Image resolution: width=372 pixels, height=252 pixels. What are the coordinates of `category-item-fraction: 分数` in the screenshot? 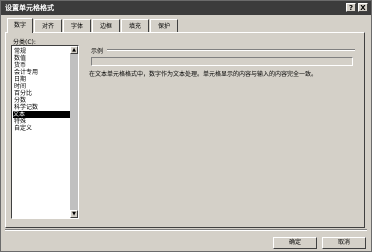 It's located at (20, 100).